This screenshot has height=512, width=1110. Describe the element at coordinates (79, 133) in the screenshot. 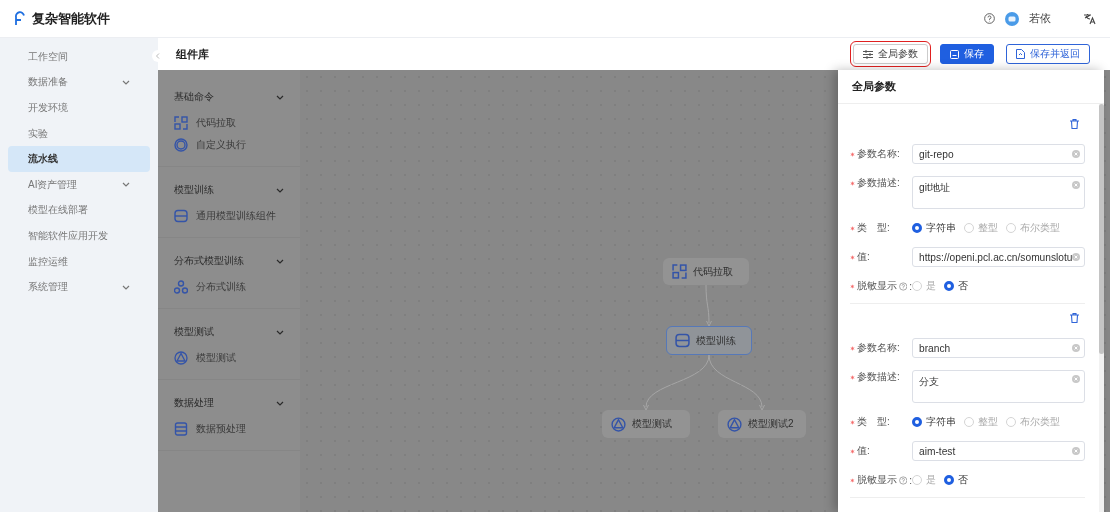

I see `sidebar-item: 实验` at that location.